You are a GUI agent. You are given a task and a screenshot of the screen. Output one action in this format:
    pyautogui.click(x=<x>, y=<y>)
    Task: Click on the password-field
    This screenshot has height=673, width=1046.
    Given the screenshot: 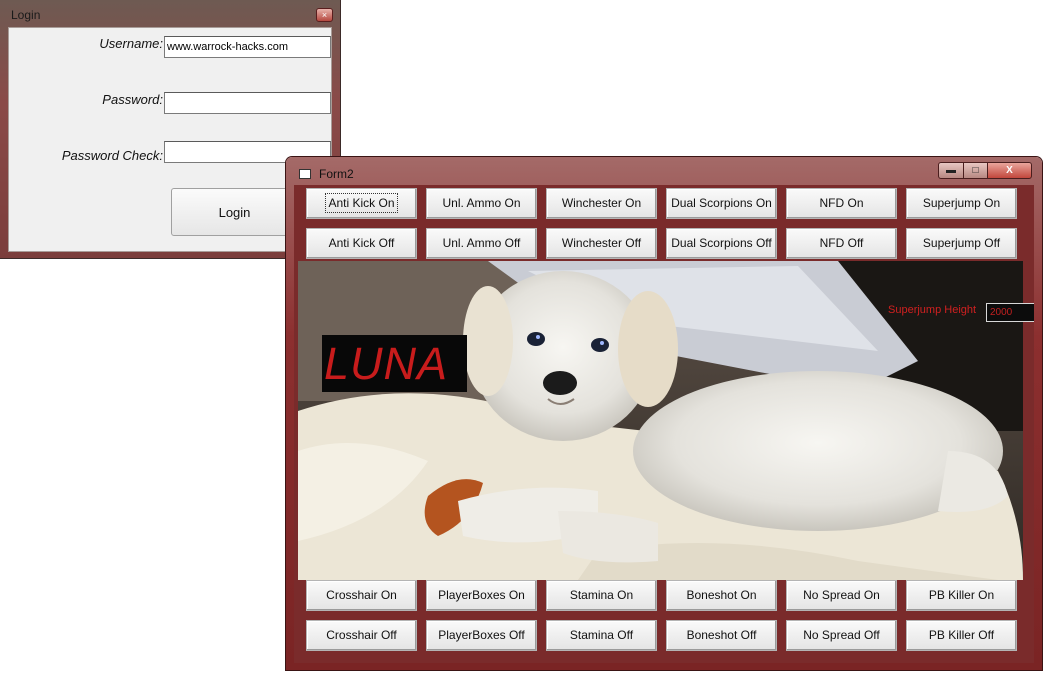 What is the action you would take?
    pyautogui.click(x=247, y=103)
    